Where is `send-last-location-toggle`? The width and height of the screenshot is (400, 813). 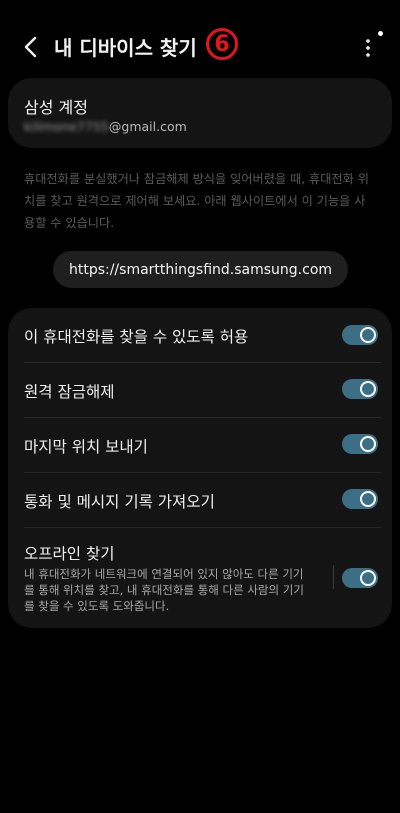 send-last-location-toggle is located at coordinates (360, 444).